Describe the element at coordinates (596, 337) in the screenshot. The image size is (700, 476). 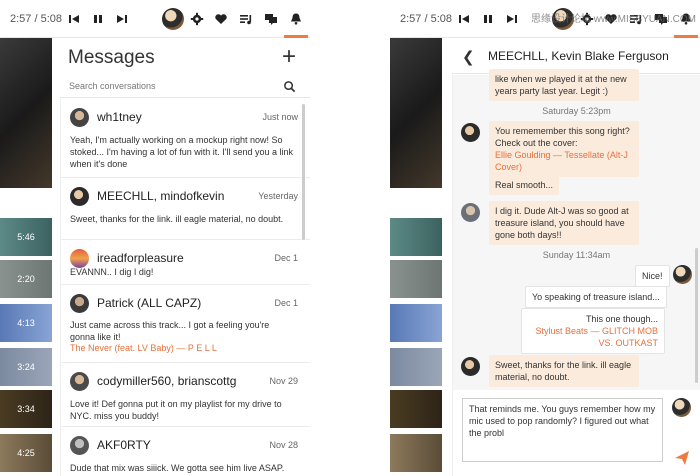
I see `track-link: Stylust Beats — GLITCH MOB VS. OUTKAST` at that location.